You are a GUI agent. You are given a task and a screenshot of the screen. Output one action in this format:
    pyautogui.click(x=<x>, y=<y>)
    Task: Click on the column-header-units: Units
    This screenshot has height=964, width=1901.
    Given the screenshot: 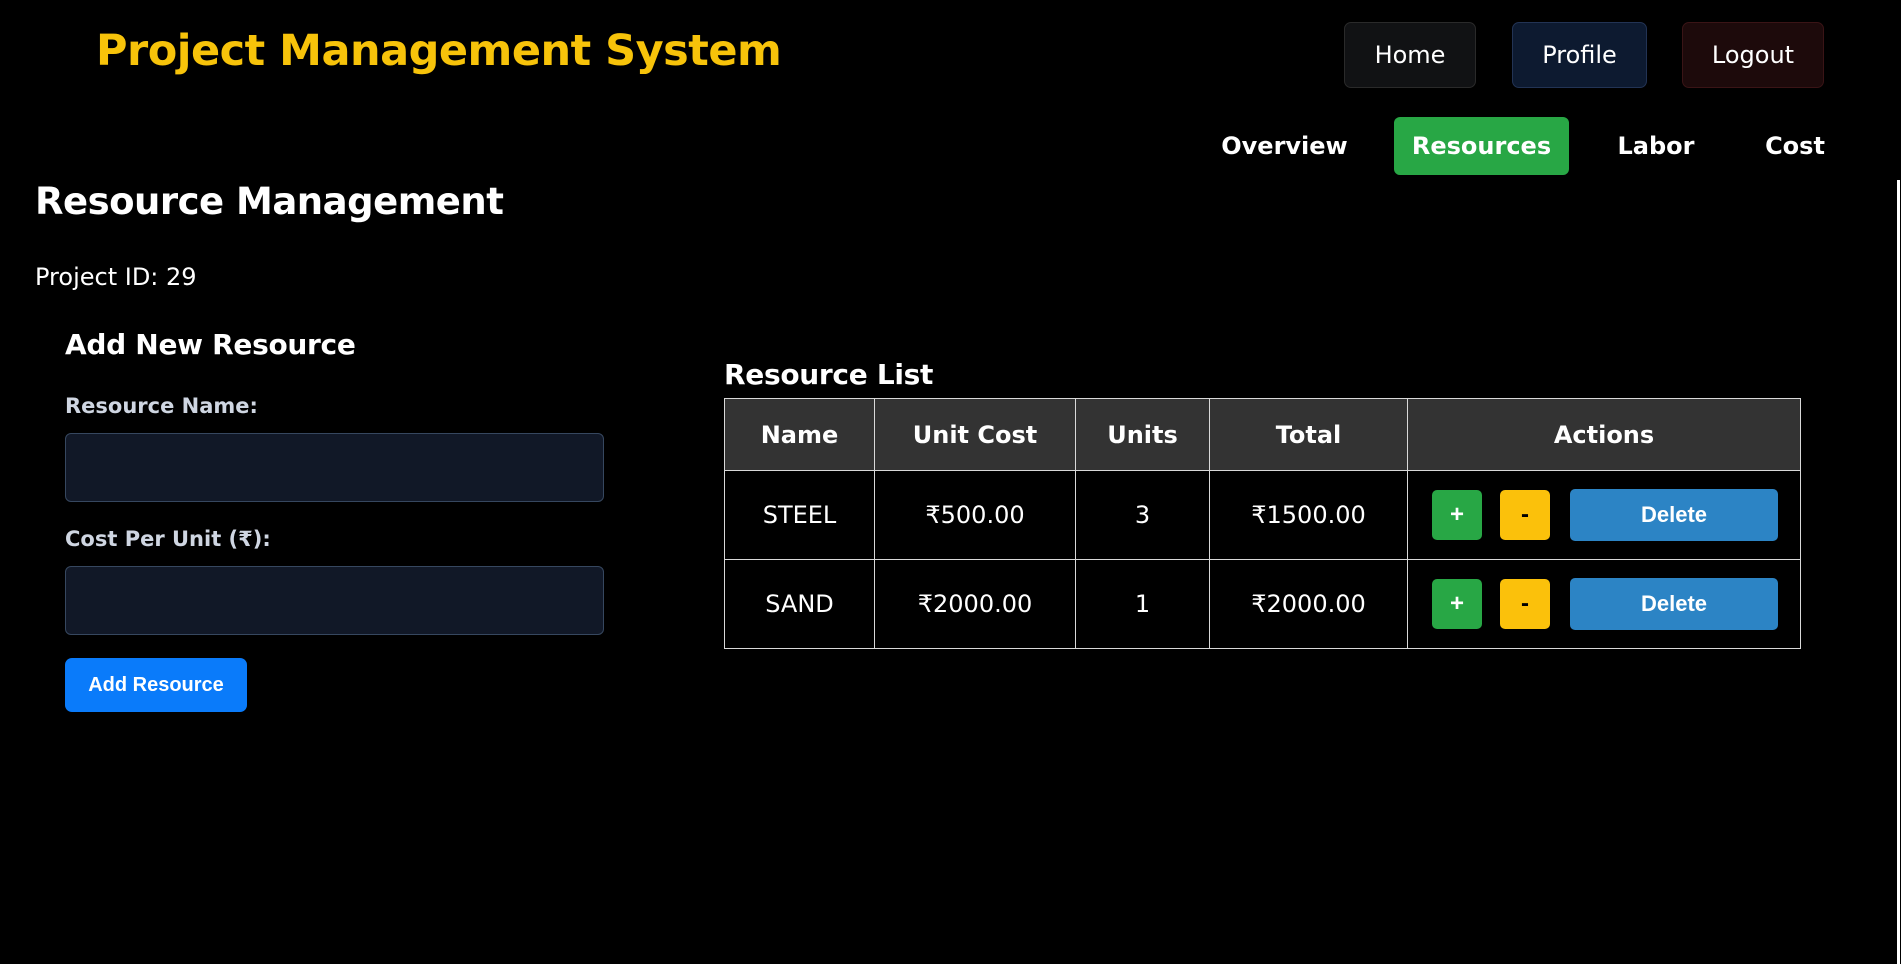 What is the action you would take?
    pyautogui.click(x=1142, y=434)
    